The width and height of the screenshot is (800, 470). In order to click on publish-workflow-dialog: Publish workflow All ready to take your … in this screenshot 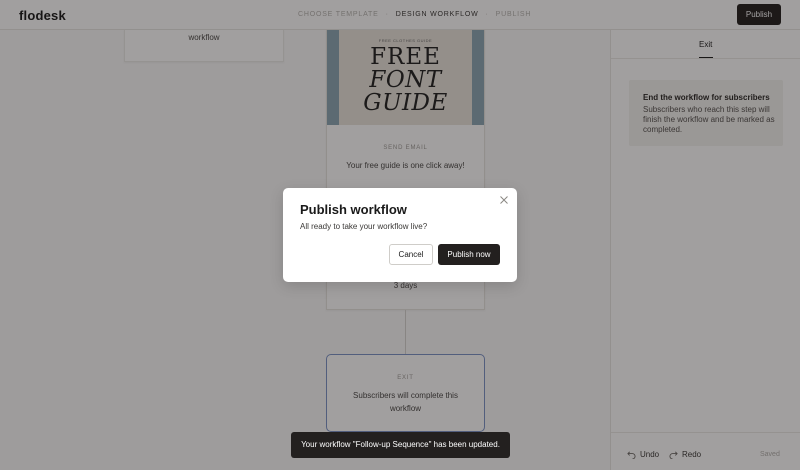, I will do `click(400, 235)`.